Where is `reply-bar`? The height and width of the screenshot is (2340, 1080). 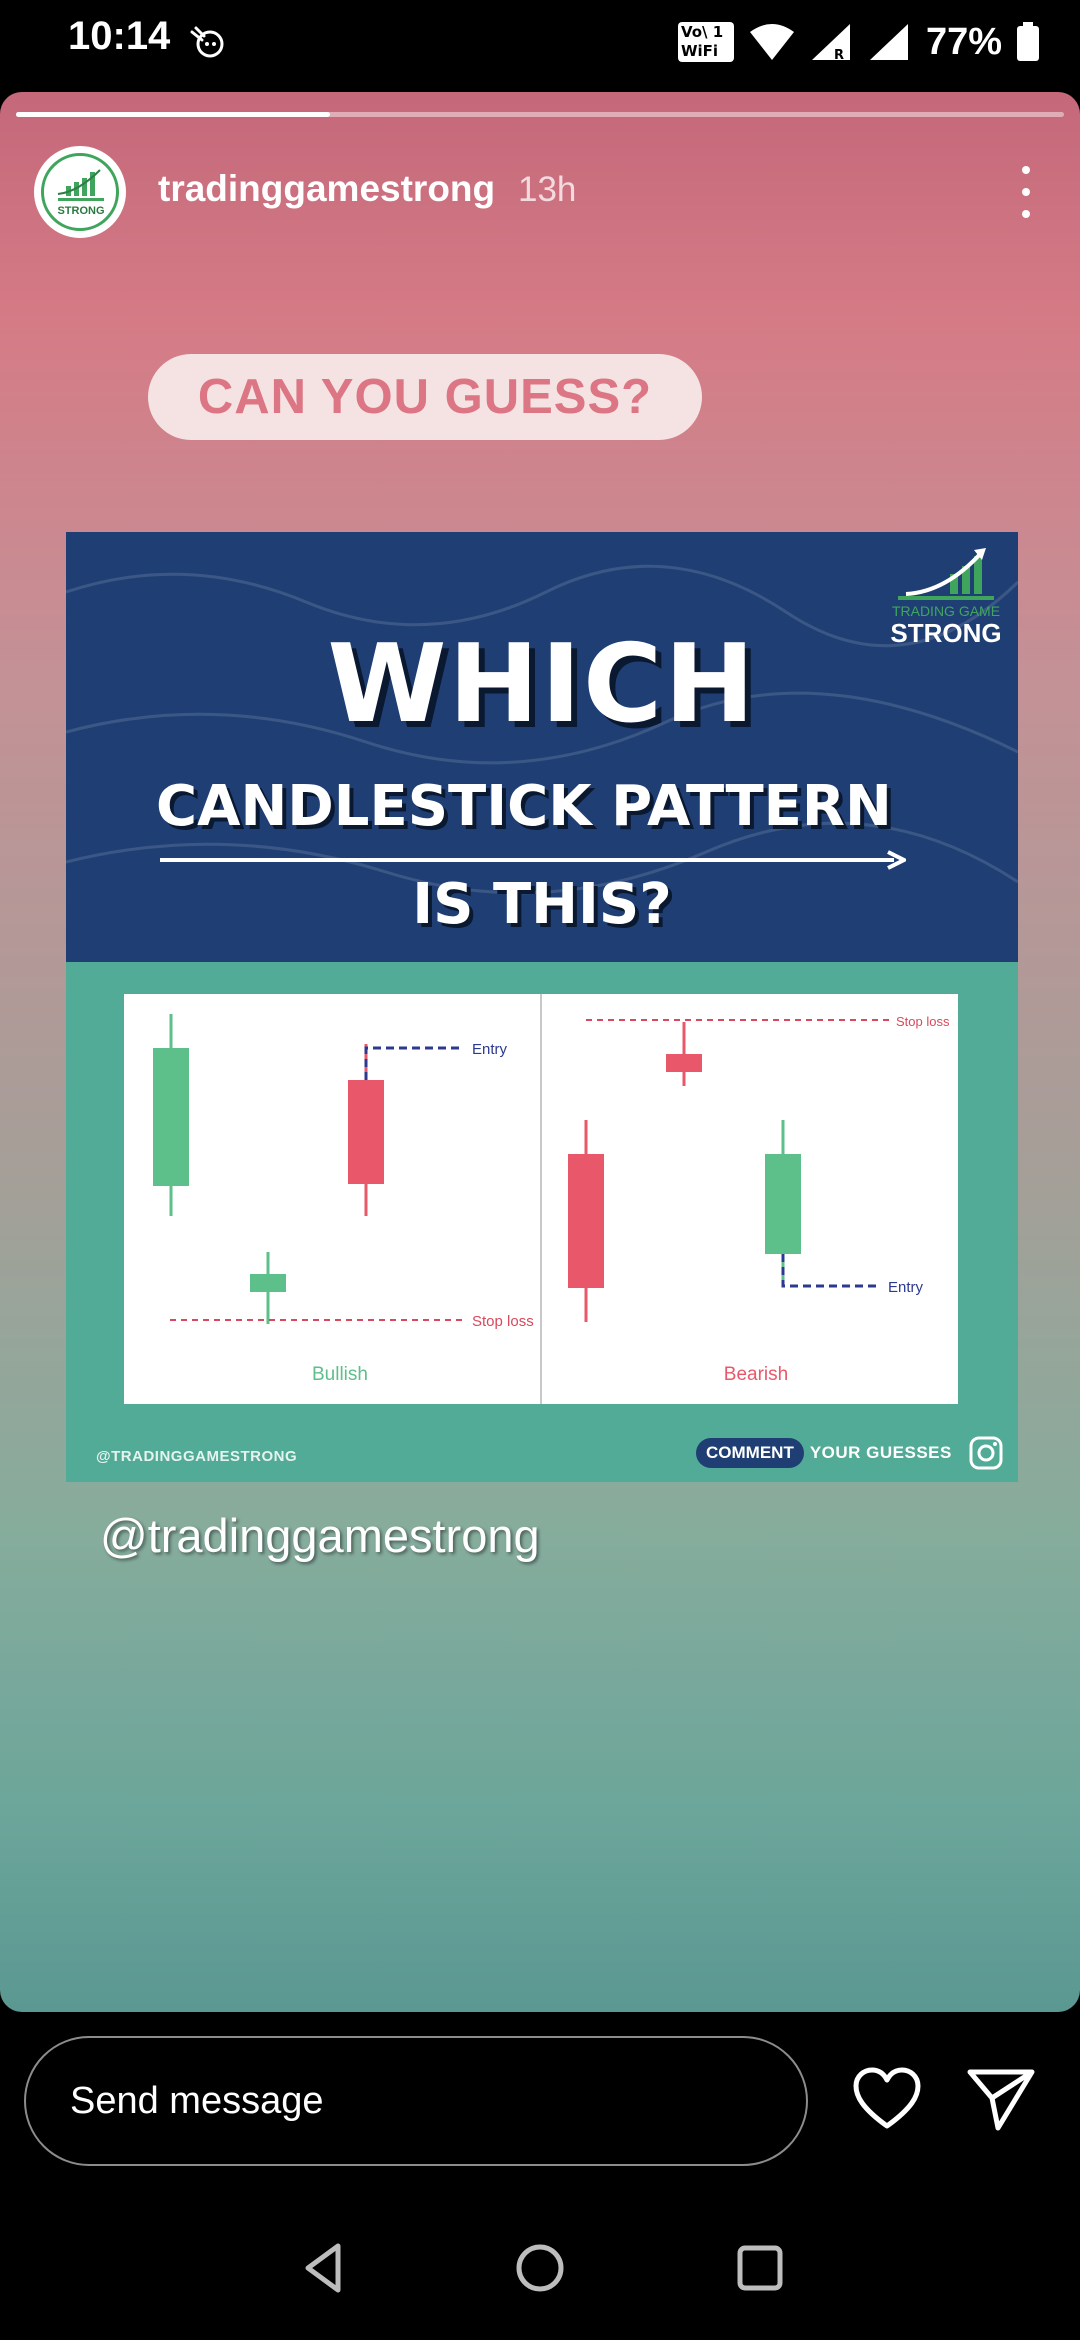
reply-bar is located at coordinates (540, 2107).